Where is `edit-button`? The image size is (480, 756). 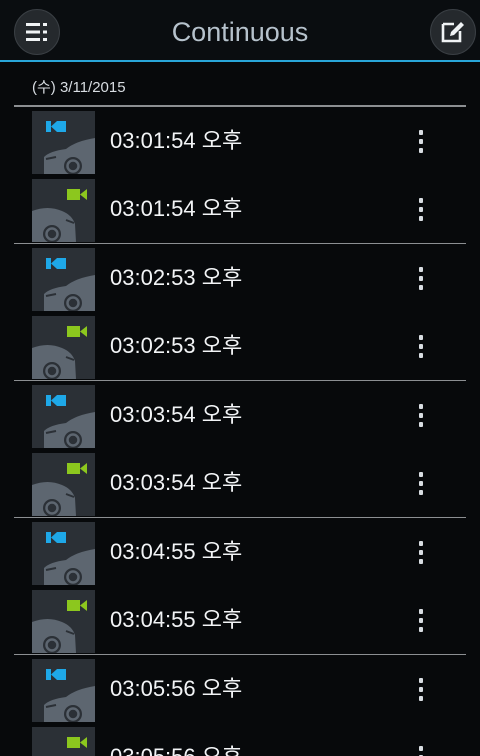 edit-button is located at coordinates (453, 32).